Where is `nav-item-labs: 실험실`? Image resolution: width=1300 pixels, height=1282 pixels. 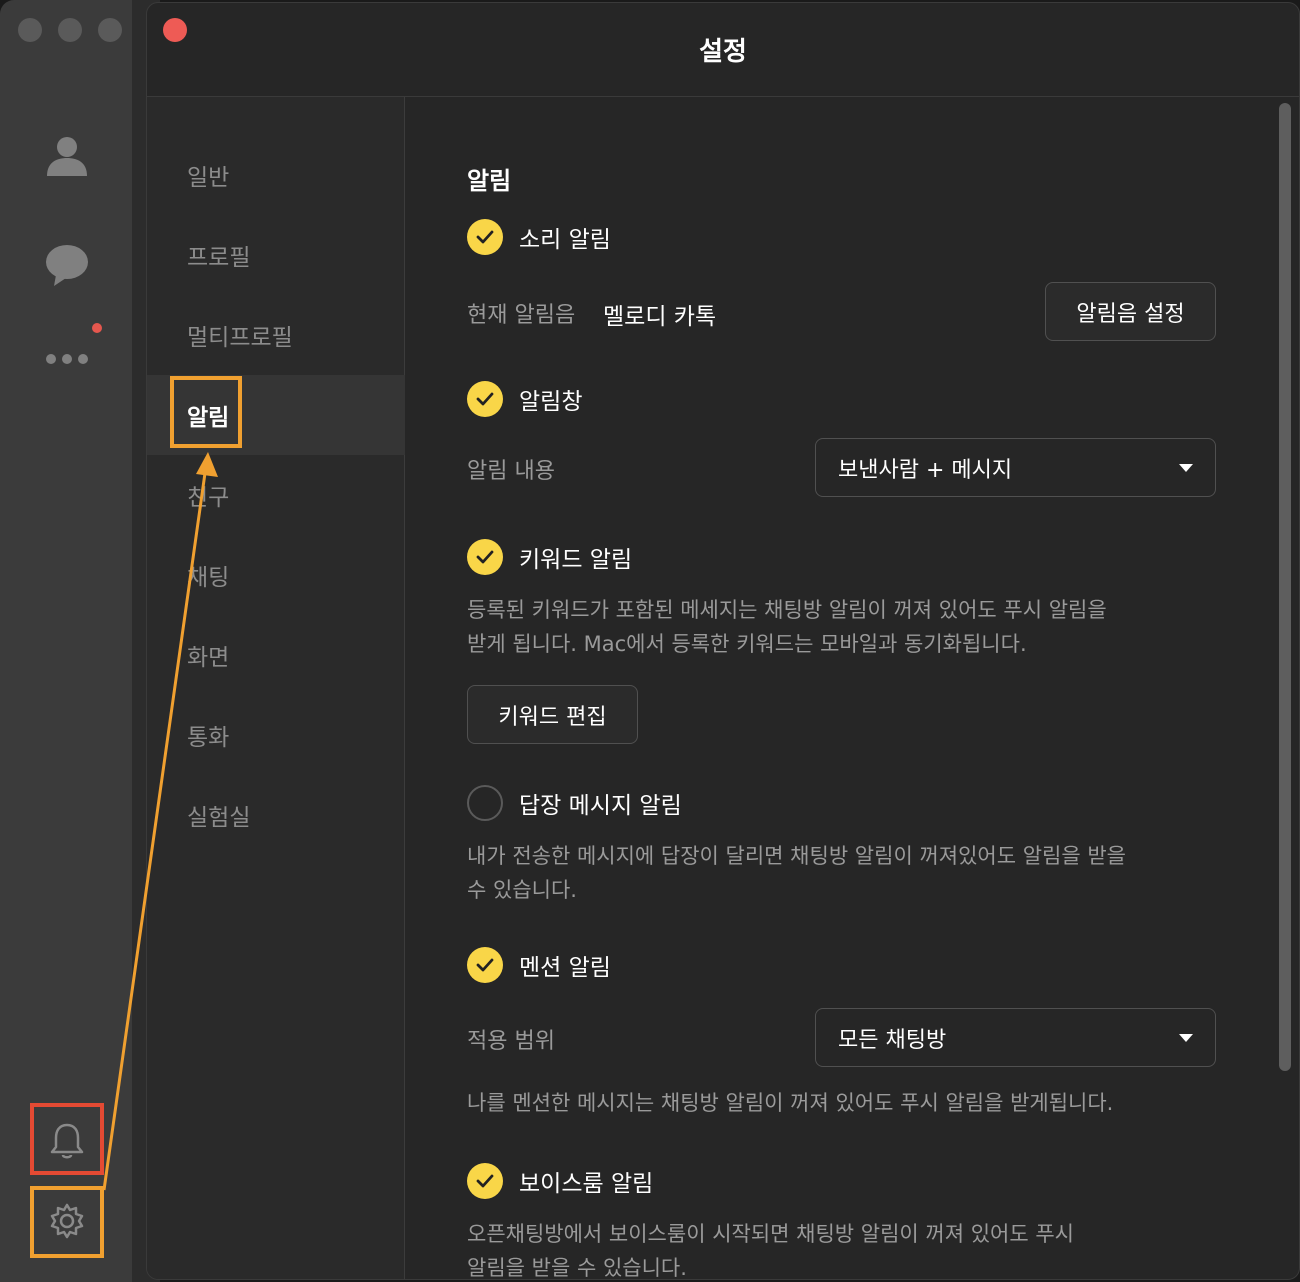 nav-item-labs: 실험실 is located at coordinates (276, 815).